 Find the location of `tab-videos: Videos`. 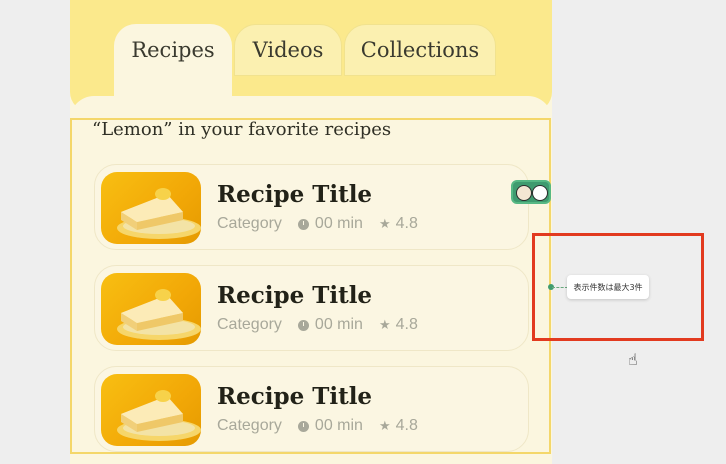

tab-videos: Videos is located at coordinates (288, 50).